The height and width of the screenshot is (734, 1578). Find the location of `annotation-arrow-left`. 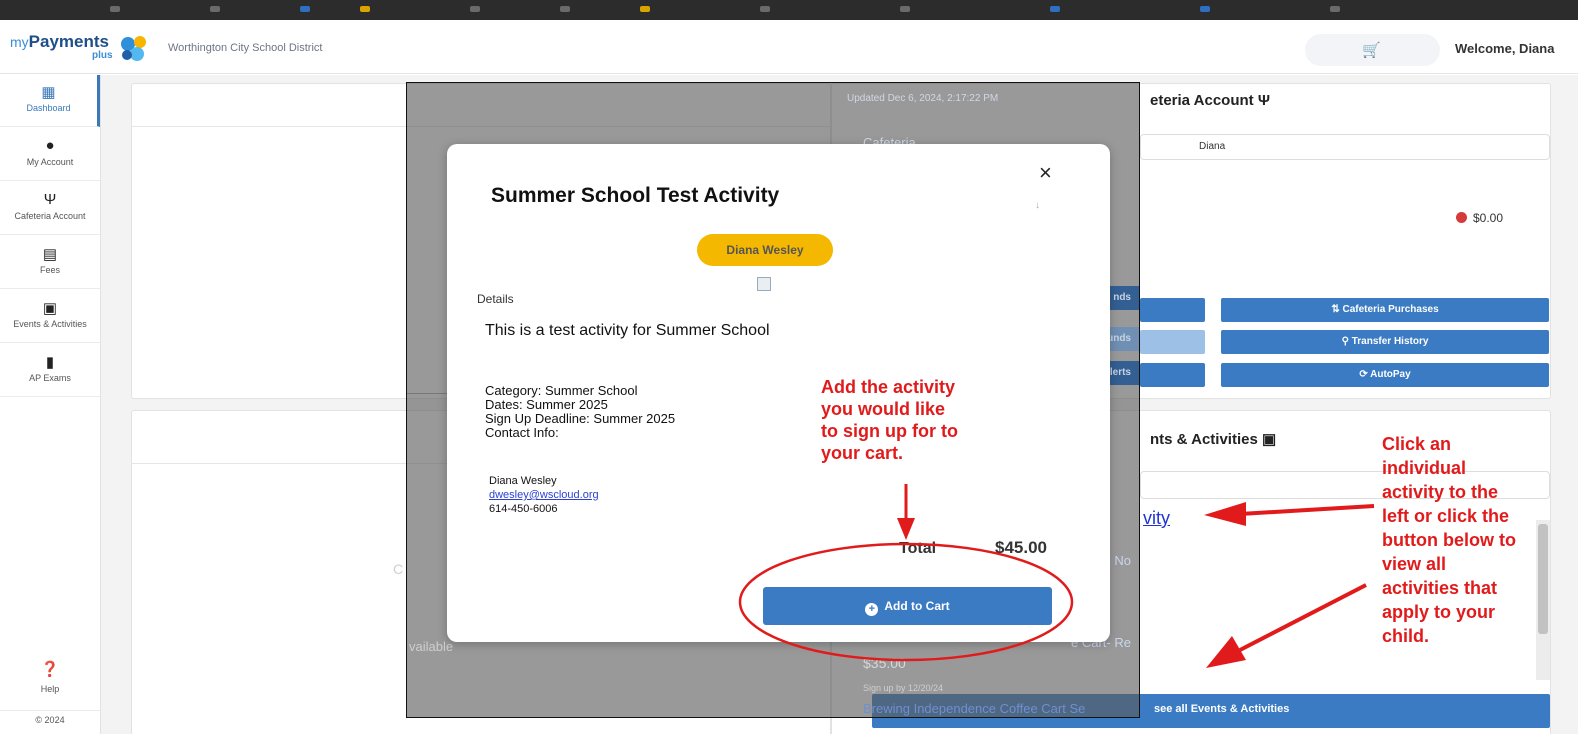

annotation-arrow-left is located at coordinates (1307, 510).